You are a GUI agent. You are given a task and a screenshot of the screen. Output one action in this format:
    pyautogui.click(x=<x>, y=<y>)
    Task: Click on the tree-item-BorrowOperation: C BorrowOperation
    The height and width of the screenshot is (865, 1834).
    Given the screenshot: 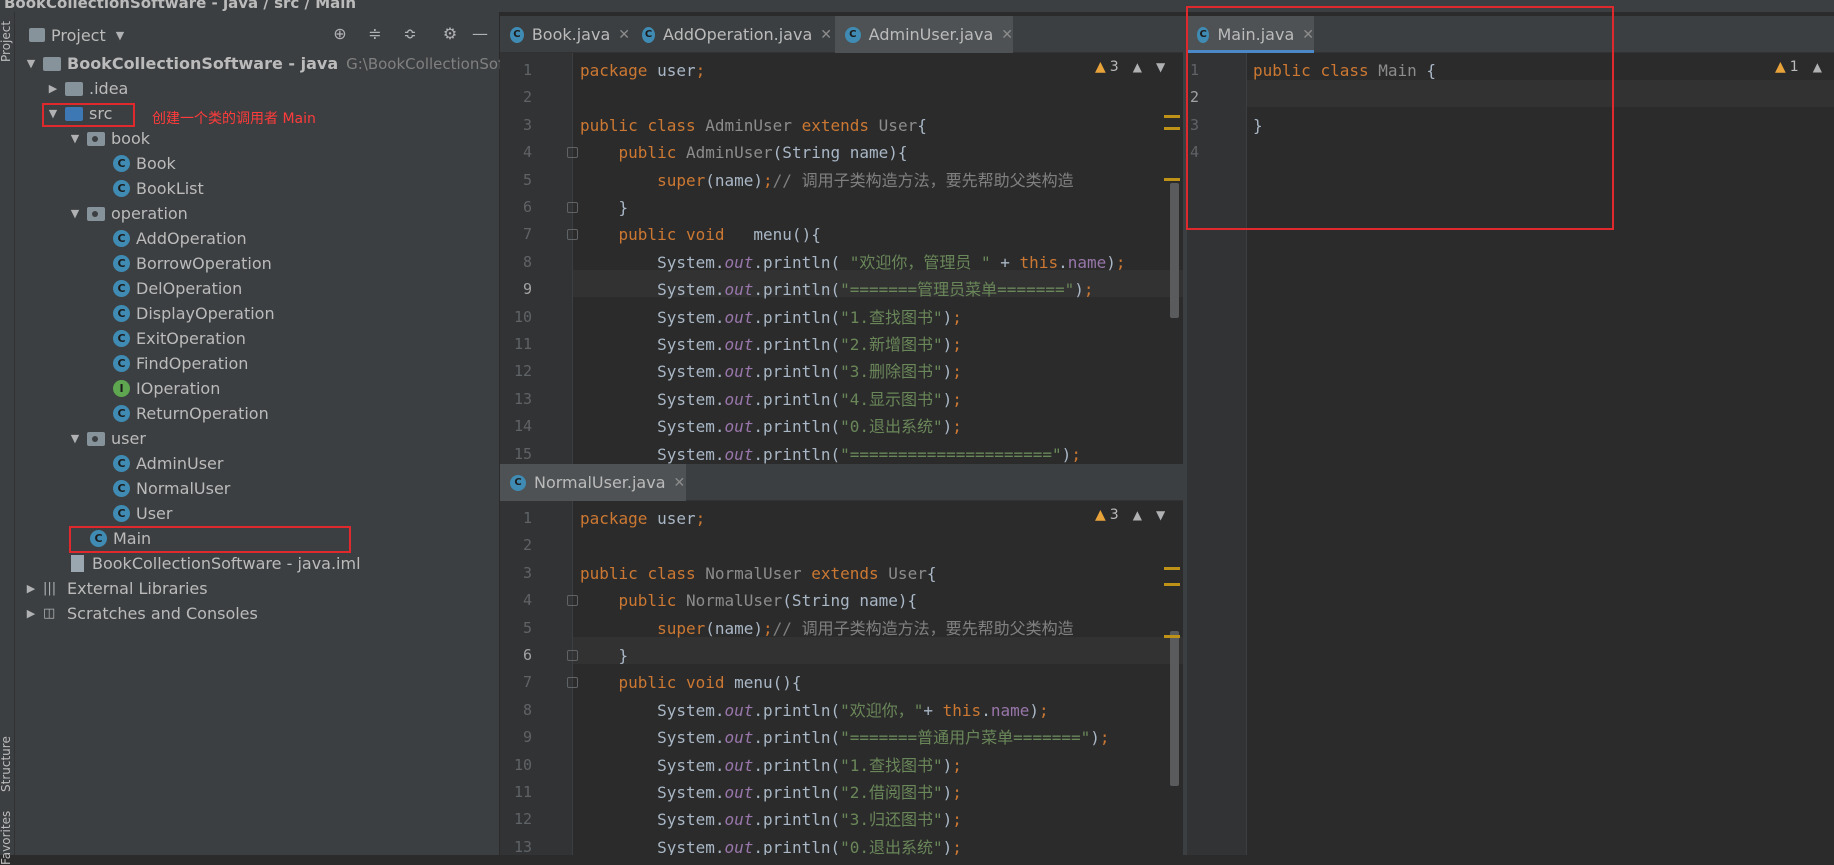 What is the action you would take?
    pyautogui.click(x=192, y=263)
    